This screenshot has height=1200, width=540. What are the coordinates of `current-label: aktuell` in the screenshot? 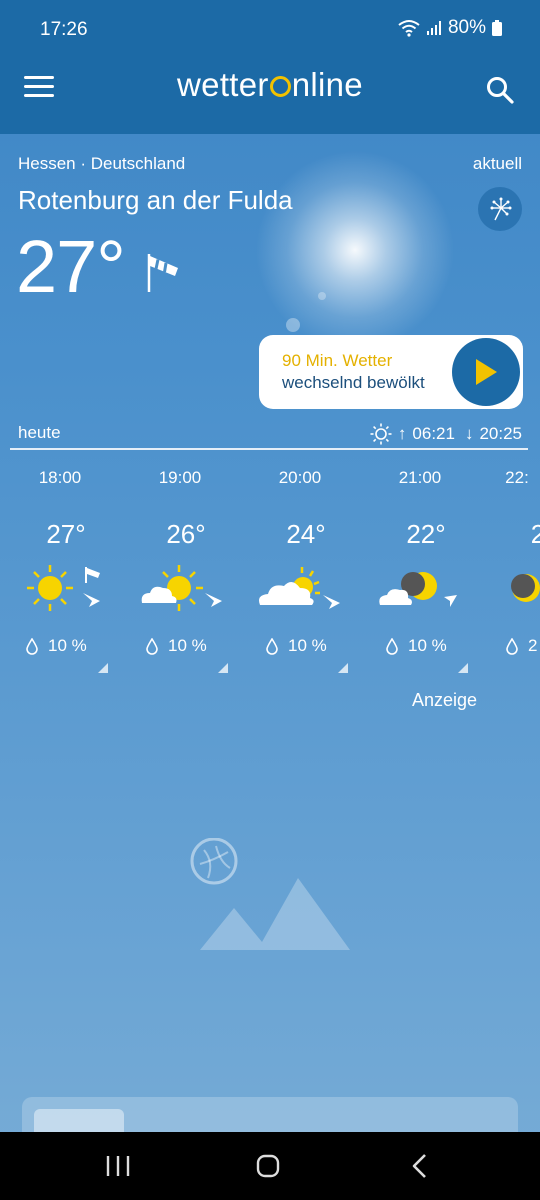 It's located at (497, 163).